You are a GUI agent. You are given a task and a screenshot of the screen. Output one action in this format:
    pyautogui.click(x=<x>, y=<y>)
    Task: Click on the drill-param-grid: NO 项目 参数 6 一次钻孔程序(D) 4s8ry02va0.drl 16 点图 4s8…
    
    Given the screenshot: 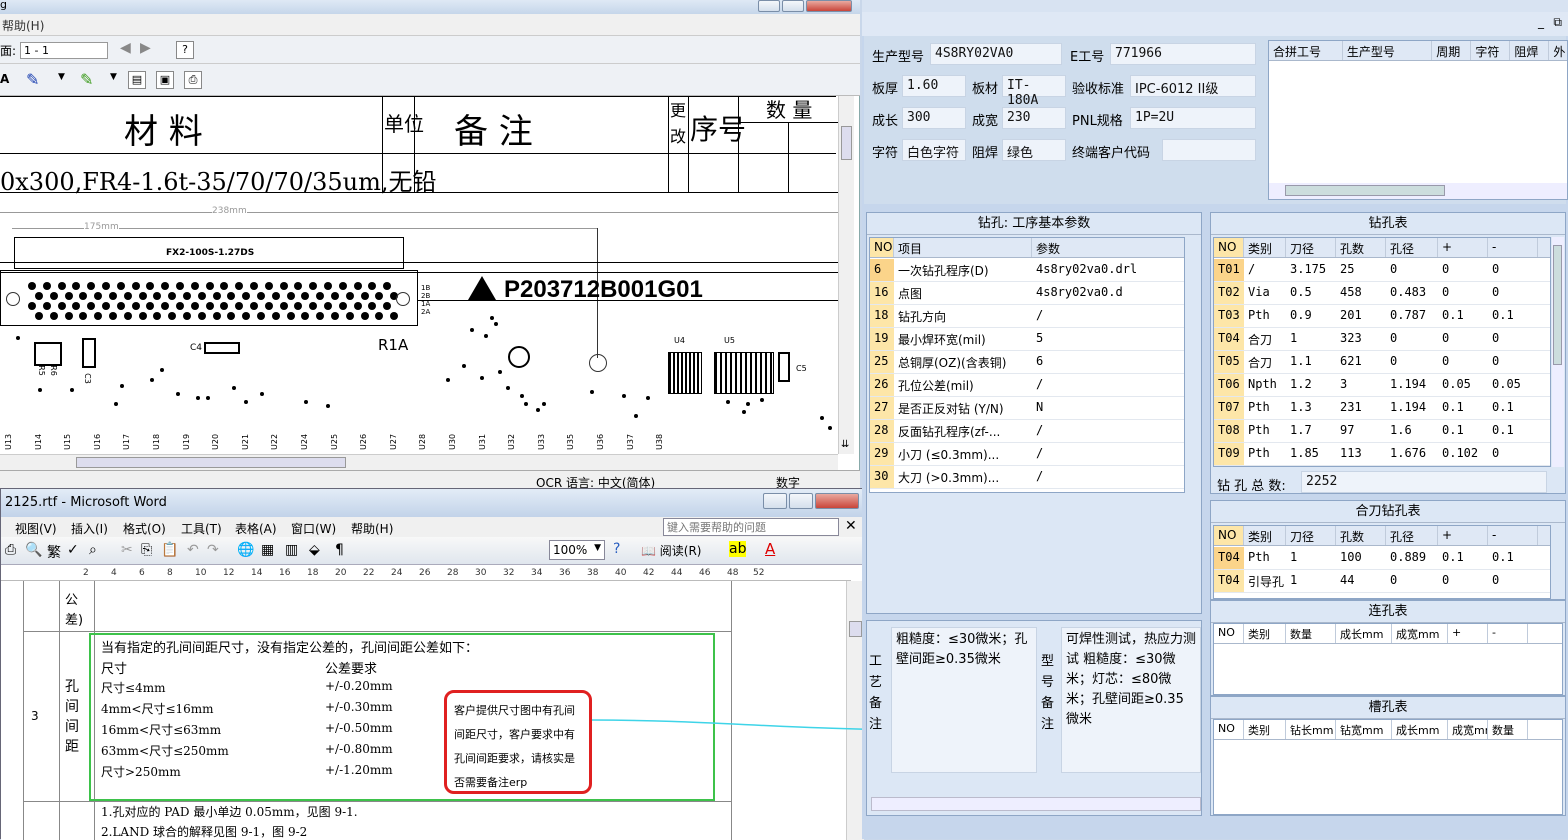 What is the action you would take?
    pyautogui.click(x=1027, y=365)
    